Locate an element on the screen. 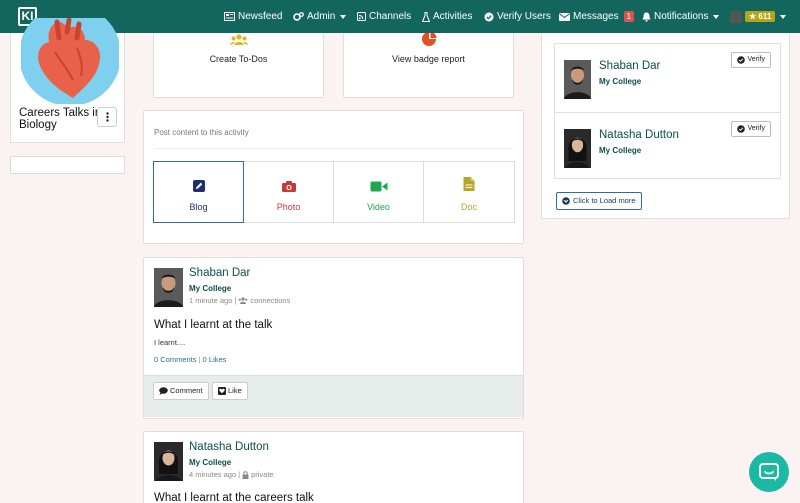 The width and height of the screenshot is (800, 503). verify-user-item: Shaban Dar My College Verify is located at coordinates (667, 78).